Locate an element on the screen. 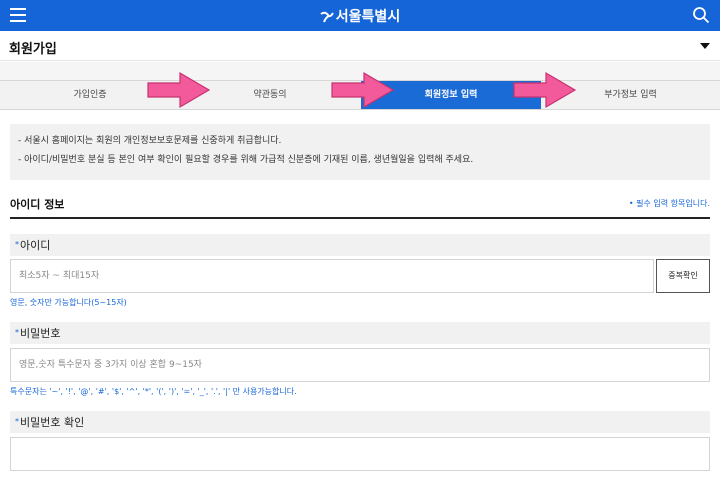 The width and height of the screenshot is (720, 484). id-input: 최소5자 ~ 최대15자 is located at coordinates (332, 276).